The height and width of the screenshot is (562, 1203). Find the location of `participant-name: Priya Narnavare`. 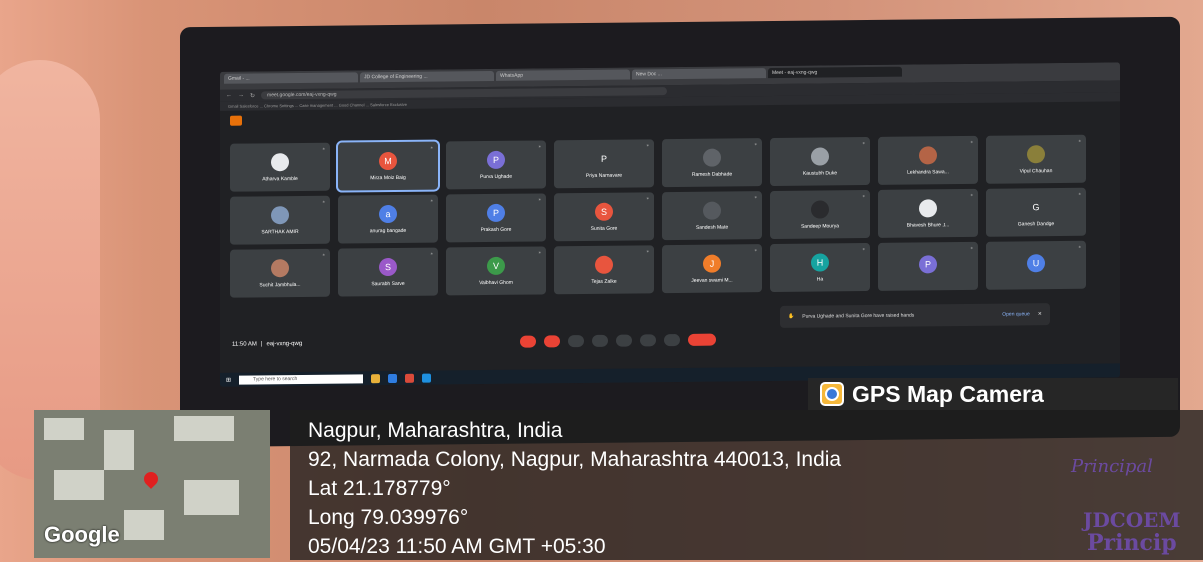

participant-name: Priya Narnavare is located at coordinates (604, 175).